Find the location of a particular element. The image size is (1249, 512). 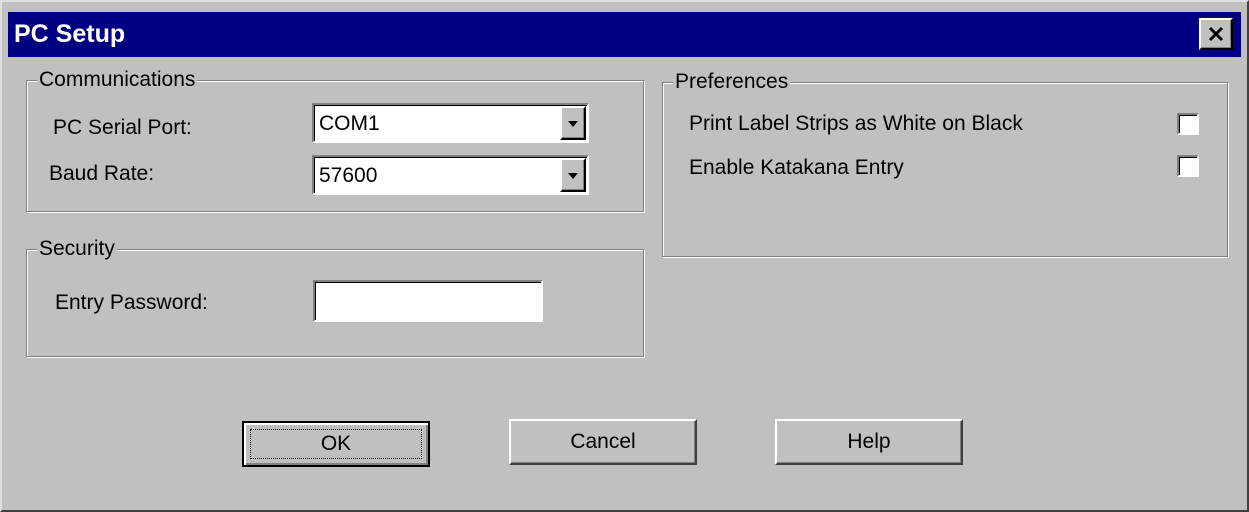

serial-port-dropdown-button is located at coordinates (573, 123).